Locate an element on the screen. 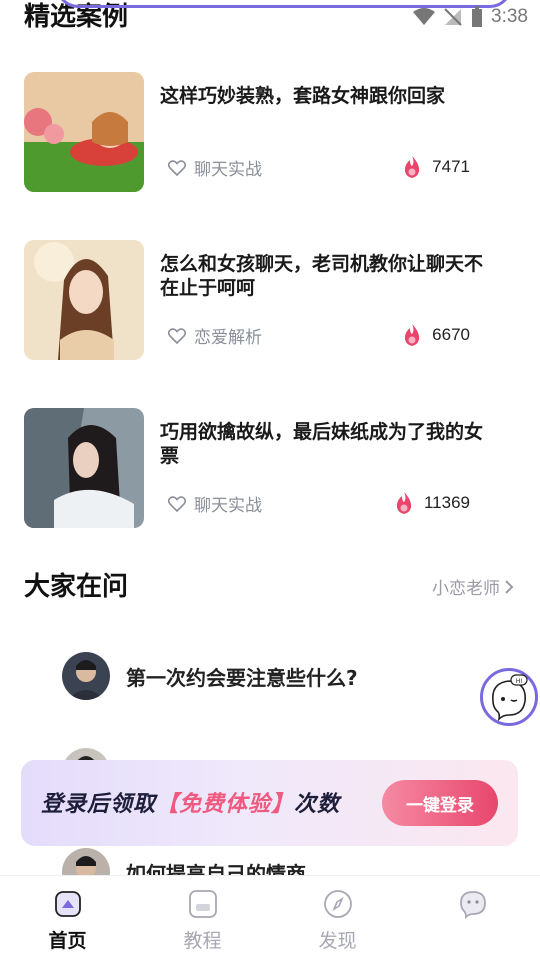  case-title: 巧用欲擒故纵，最后妹纸成为了我的女票 is located at coordinates (322, 444).